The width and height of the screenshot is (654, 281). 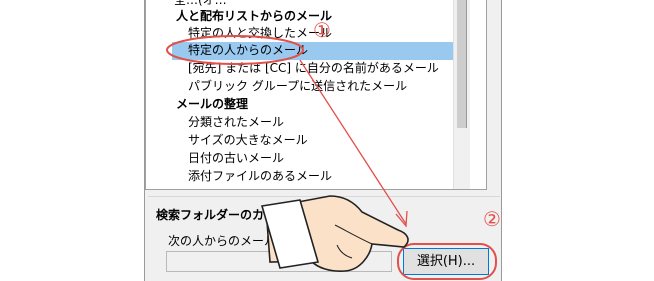 What do you see at coordinates (313, 68) in the screenshot?
I see `list-item: [宛先] または [CC] に自分の名前があるメール` at bounding box center [313, 68].